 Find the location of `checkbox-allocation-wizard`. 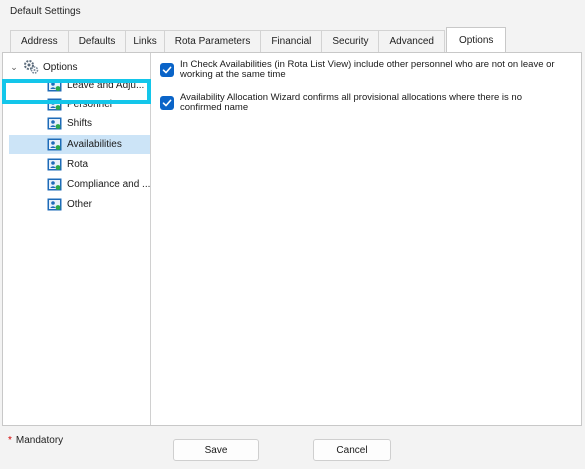

checkbox-allocation-wizard is located at coordinates (167, 103).